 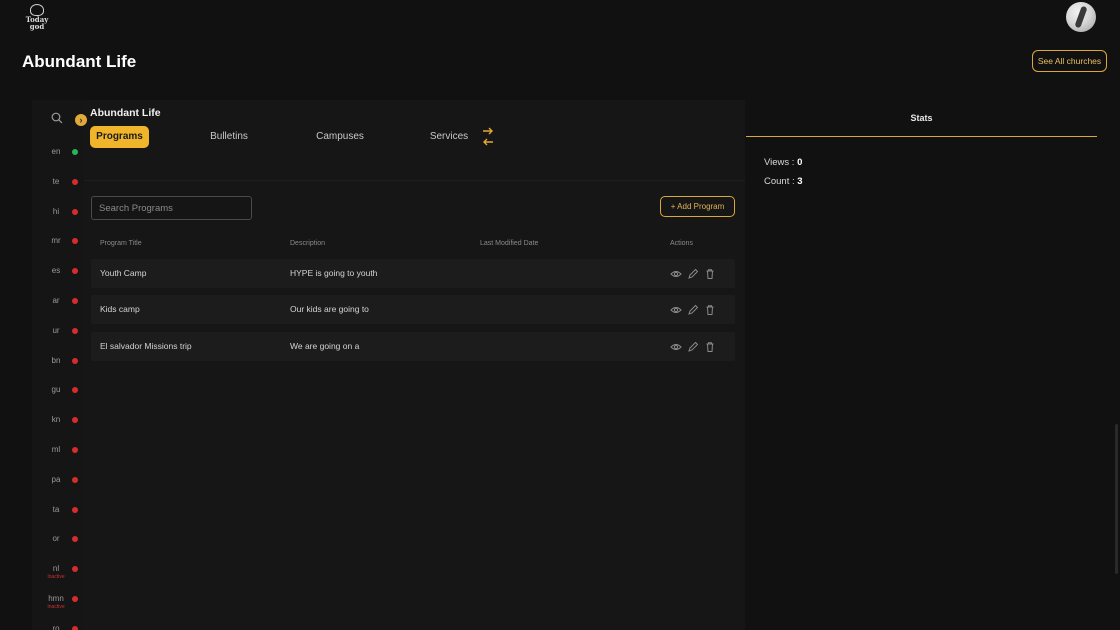 I want to click on program-description-cell: HYPE is going to youth, so click(x=334, y=273).